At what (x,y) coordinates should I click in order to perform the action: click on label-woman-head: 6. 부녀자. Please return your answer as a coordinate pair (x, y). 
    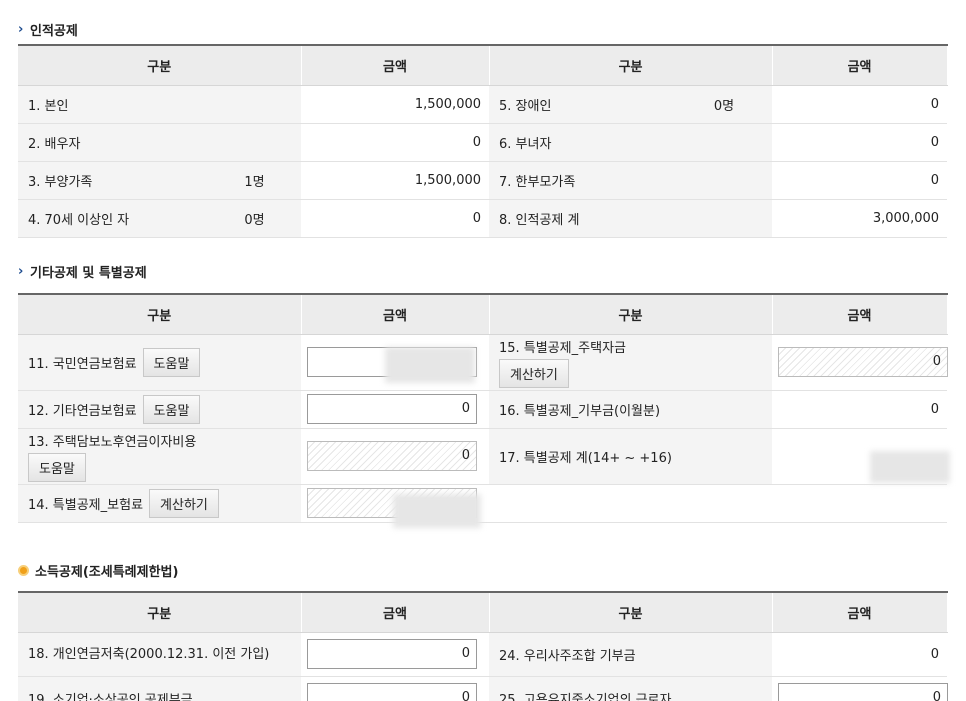
    Looking at the image, I should click on (631, 142).